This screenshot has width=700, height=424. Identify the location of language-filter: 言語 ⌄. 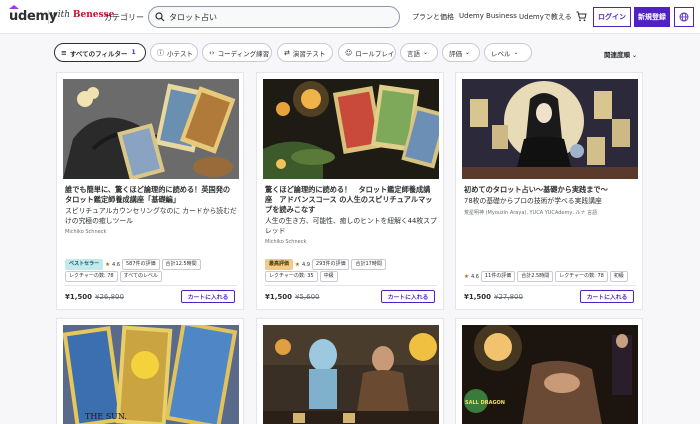
(419, 52).